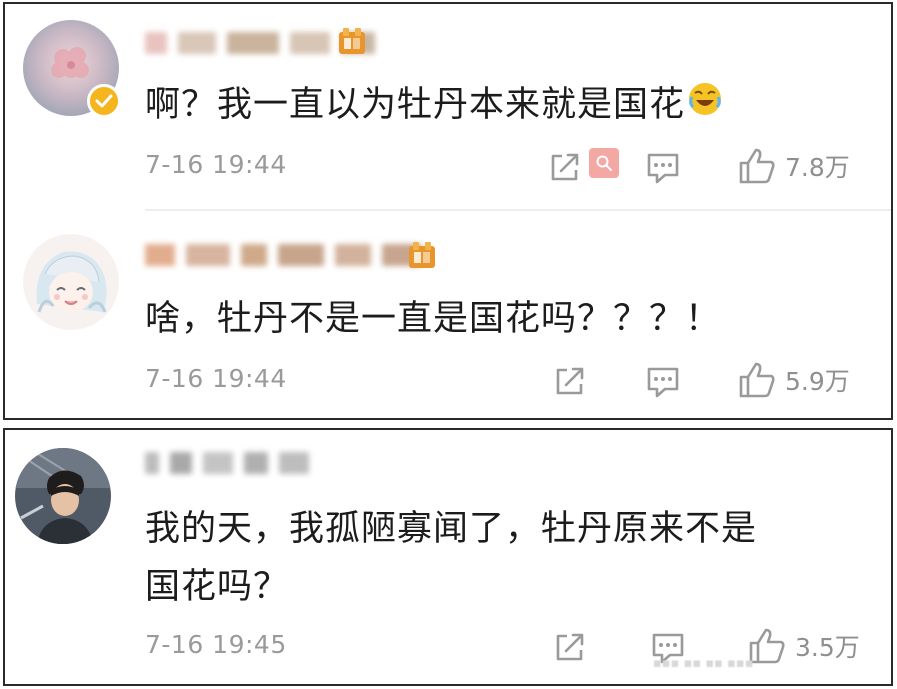 Image resolution: width=897 pixels, height=689 pixels. What do you see at coordinates (451, 529) in the screenshot?
I see `comment-text-line-1: 我的天，我孤陋寡闻了，牡丹原来不是` at bounding box center [451, 529].